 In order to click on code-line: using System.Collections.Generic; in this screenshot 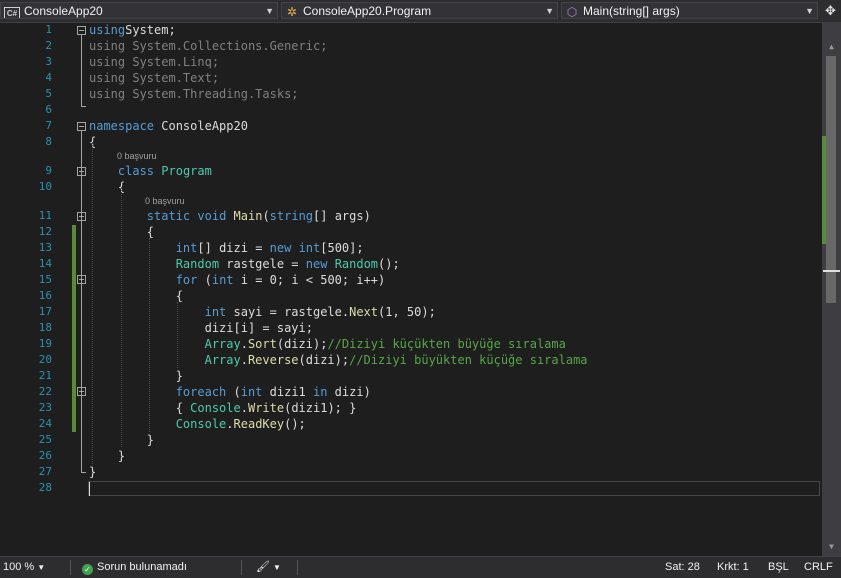, I will do `click(208, 46)`.